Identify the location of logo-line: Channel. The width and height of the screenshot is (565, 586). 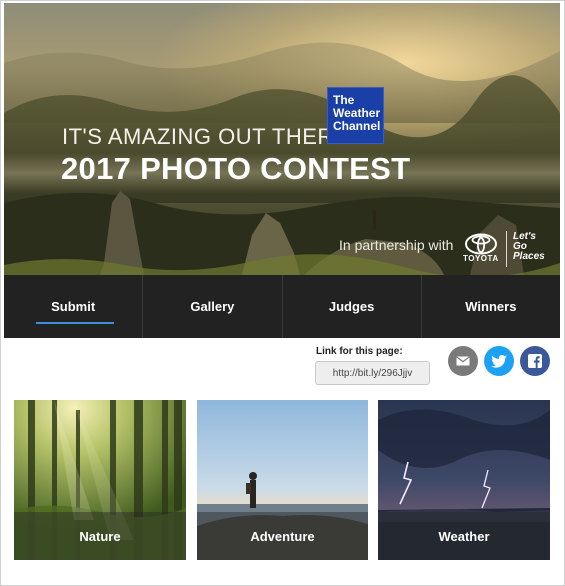
(357, 126).